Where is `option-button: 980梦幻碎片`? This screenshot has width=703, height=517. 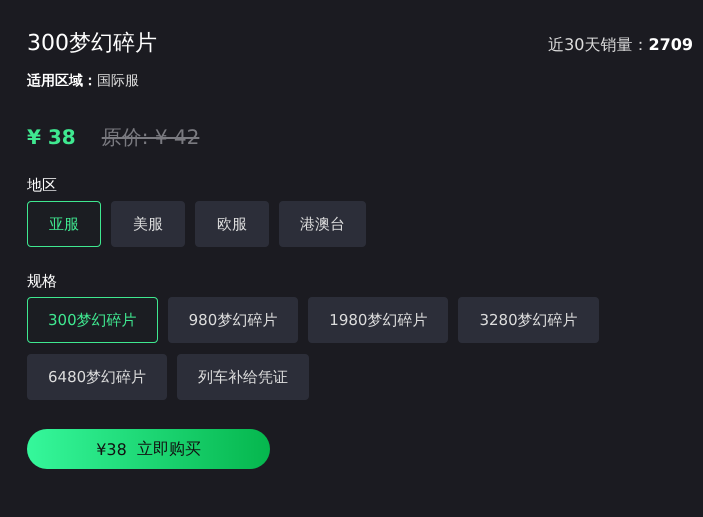
option-button: 980梦幻碎片 is located at coordinates (233, 320).